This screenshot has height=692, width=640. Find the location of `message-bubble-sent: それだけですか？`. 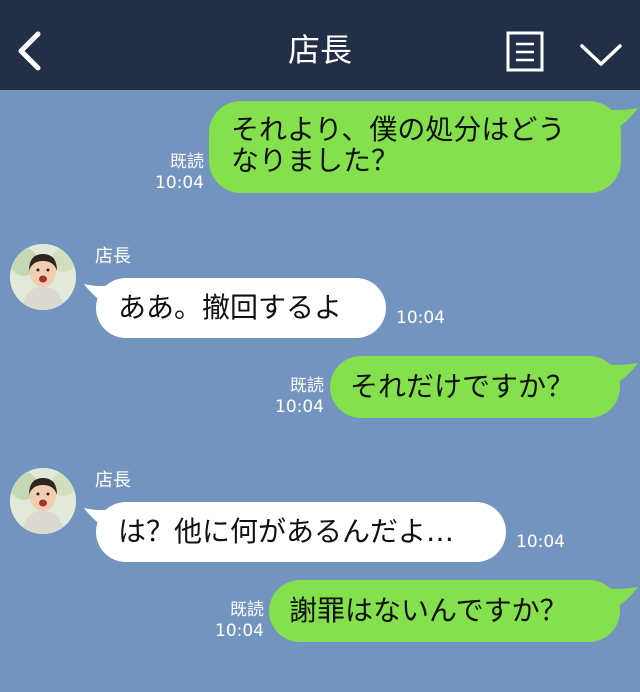

message-bubble-sent: それだけですか？ is located at coordinates (475, 387).